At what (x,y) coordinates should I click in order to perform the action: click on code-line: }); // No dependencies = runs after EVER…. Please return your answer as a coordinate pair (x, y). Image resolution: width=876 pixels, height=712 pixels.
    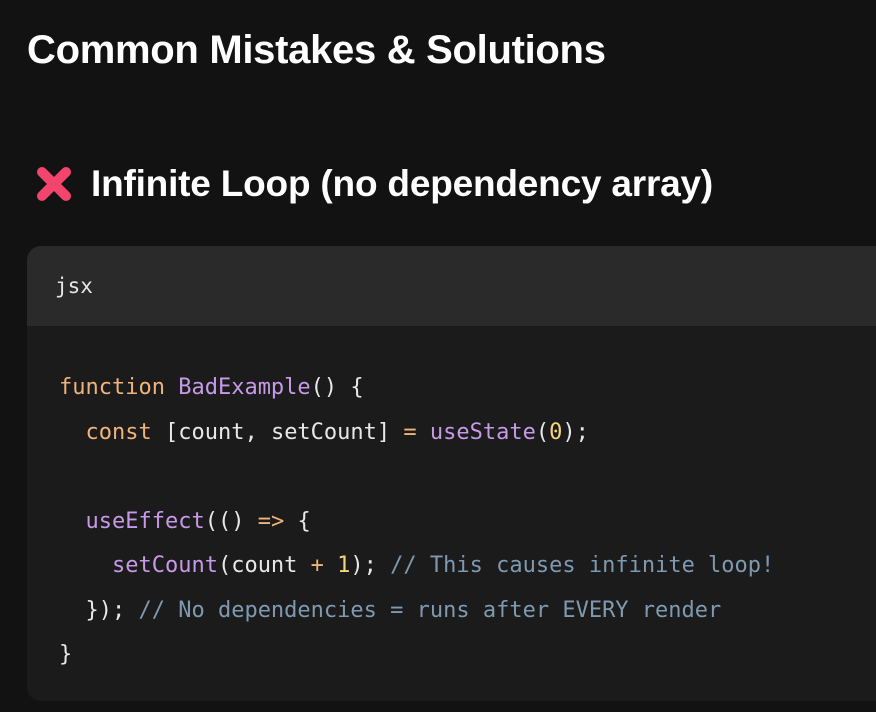
    Looking at the image, I should click on (467, 611).